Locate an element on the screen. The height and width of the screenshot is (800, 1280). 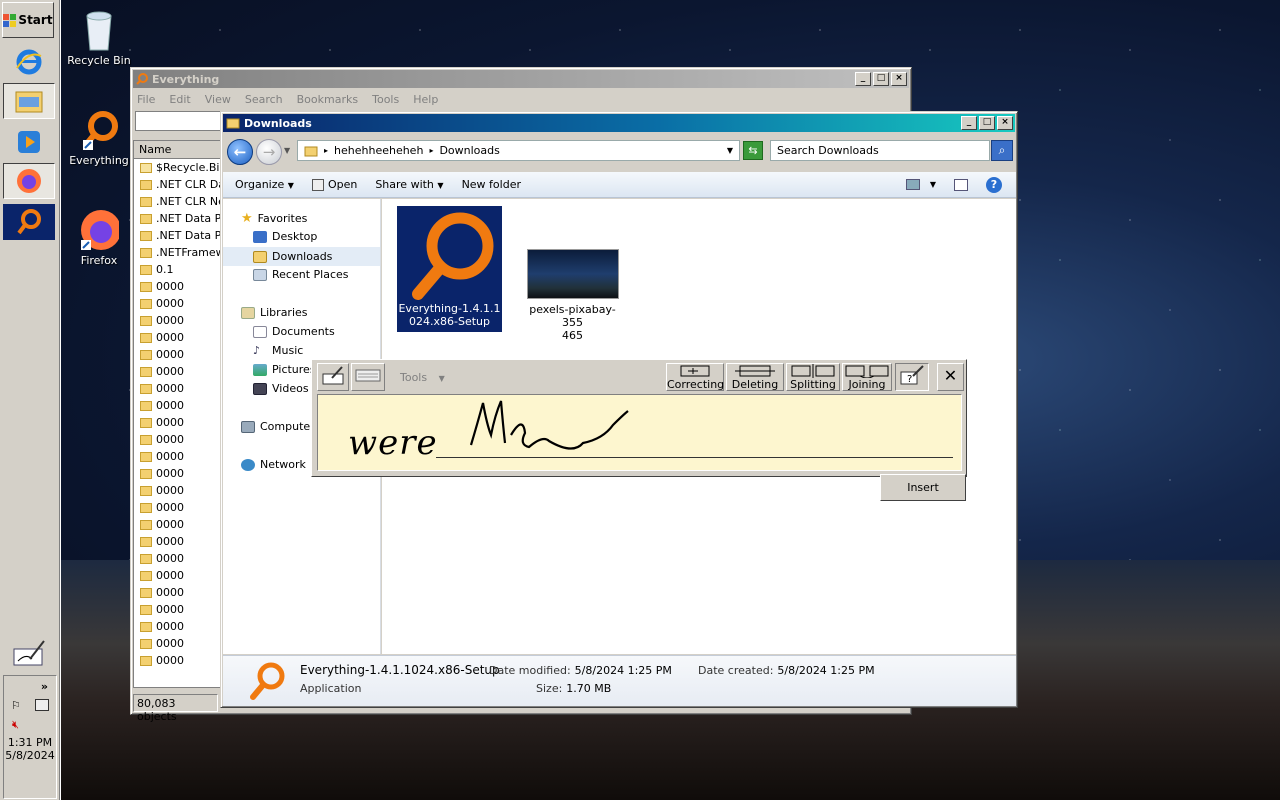
show-hidden-icons-button: » is located at coordinates (30, 686).